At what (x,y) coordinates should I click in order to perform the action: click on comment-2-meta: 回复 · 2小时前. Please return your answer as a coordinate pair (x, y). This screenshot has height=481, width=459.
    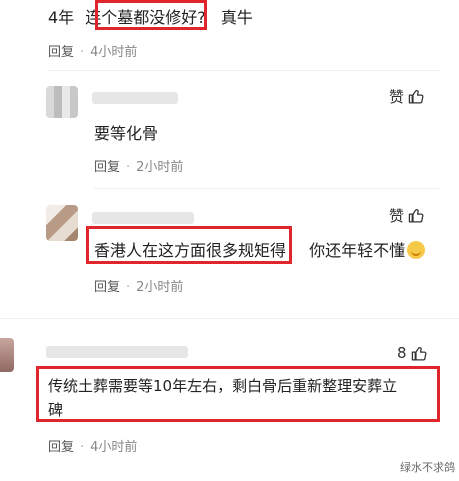
    Looking at the image, I should click on (139, 167).